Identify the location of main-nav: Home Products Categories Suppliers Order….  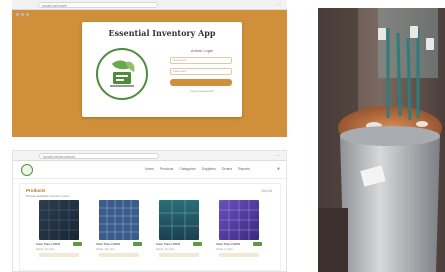
(195, 169).